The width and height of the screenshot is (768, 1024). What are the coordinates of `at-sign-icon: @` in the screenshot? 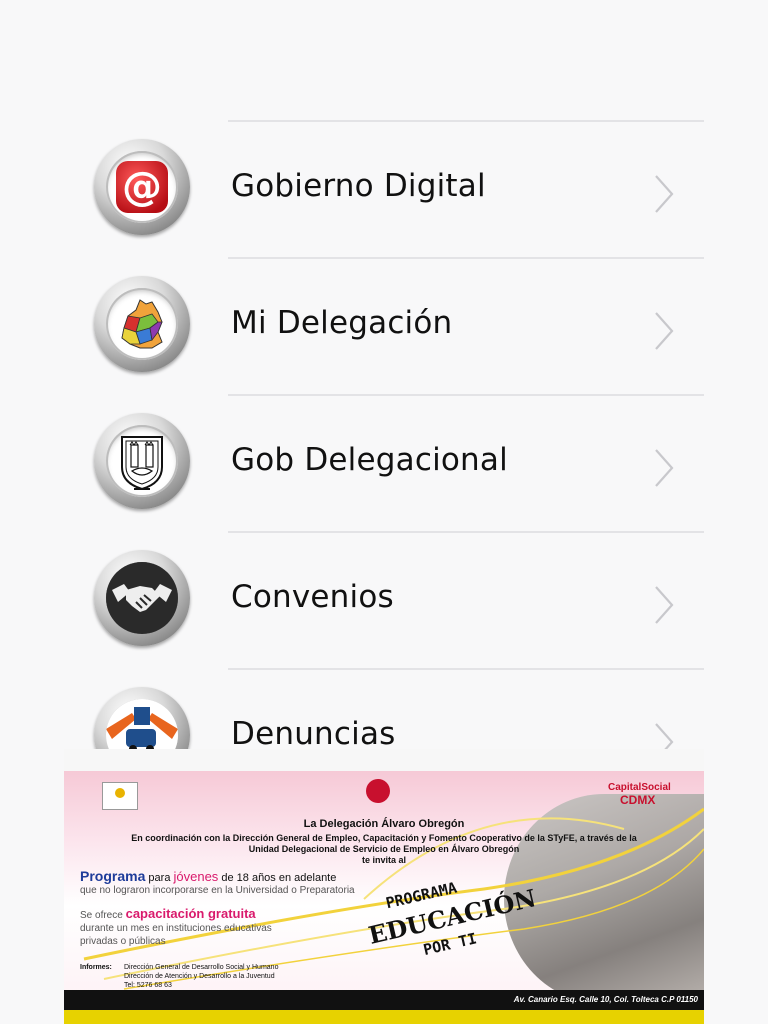 It's located at (142, 187).